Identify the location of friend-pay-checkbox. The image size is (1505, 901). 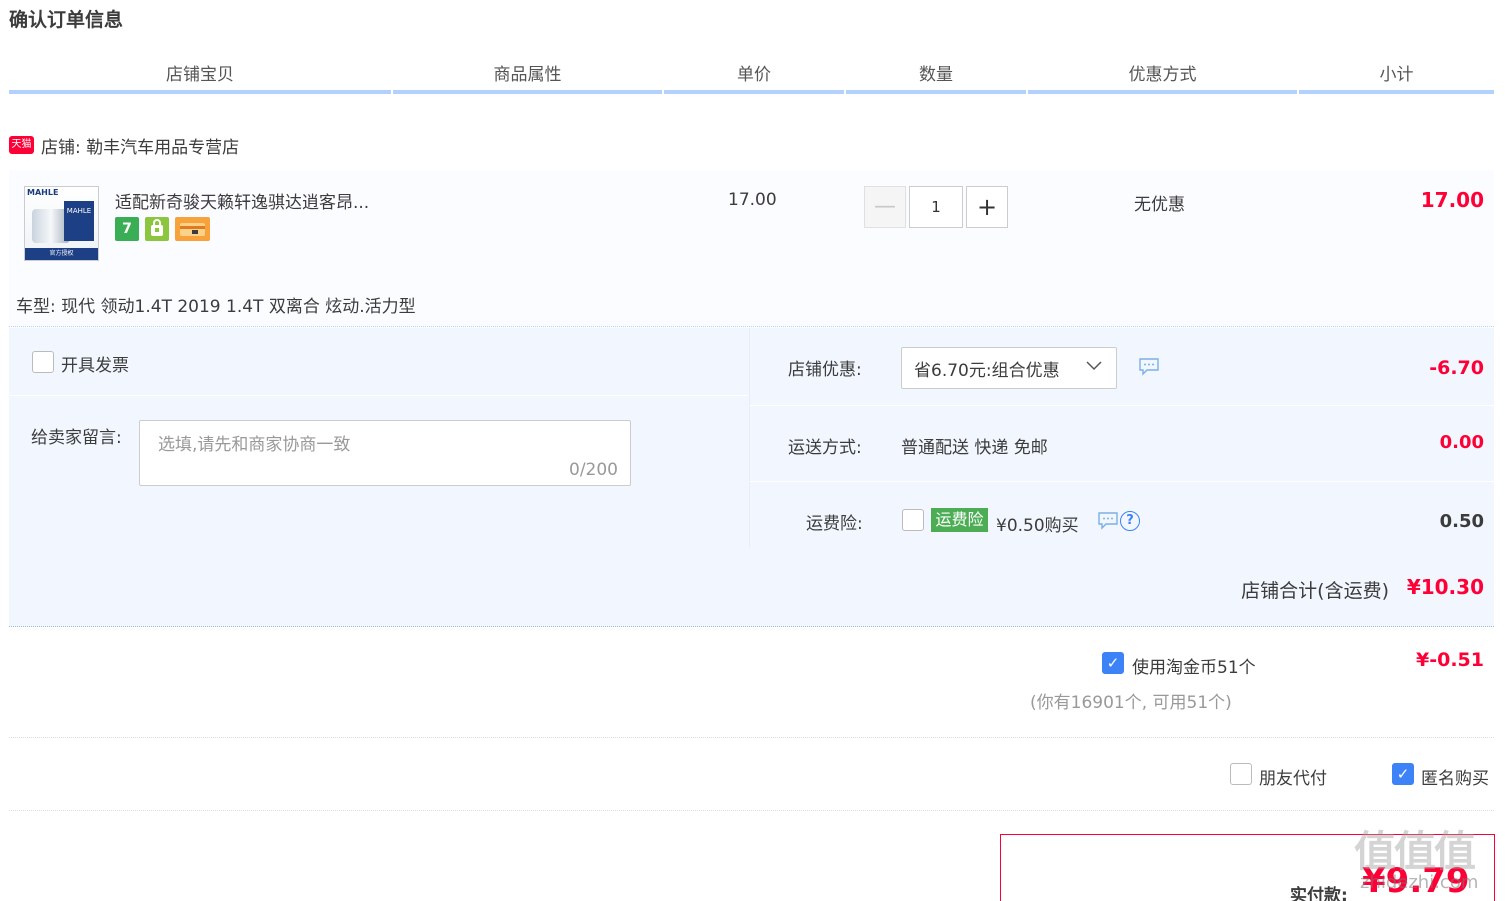
(1241, 774).